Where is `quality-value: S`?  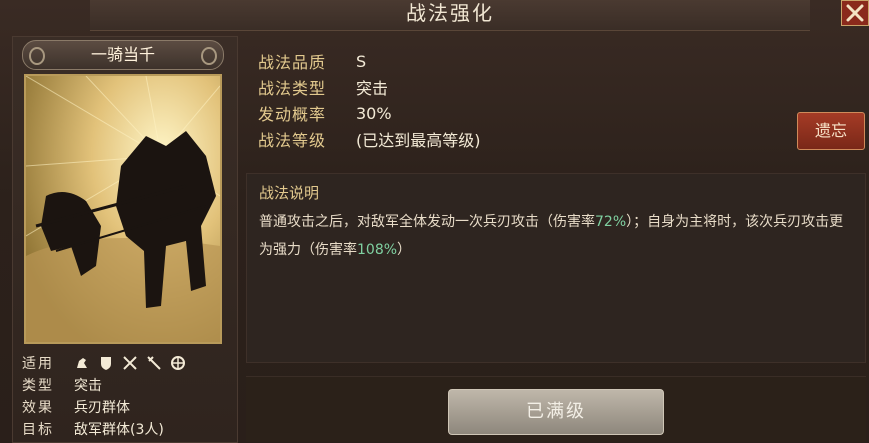 quality-value: S is located at coordinates (361, 61).